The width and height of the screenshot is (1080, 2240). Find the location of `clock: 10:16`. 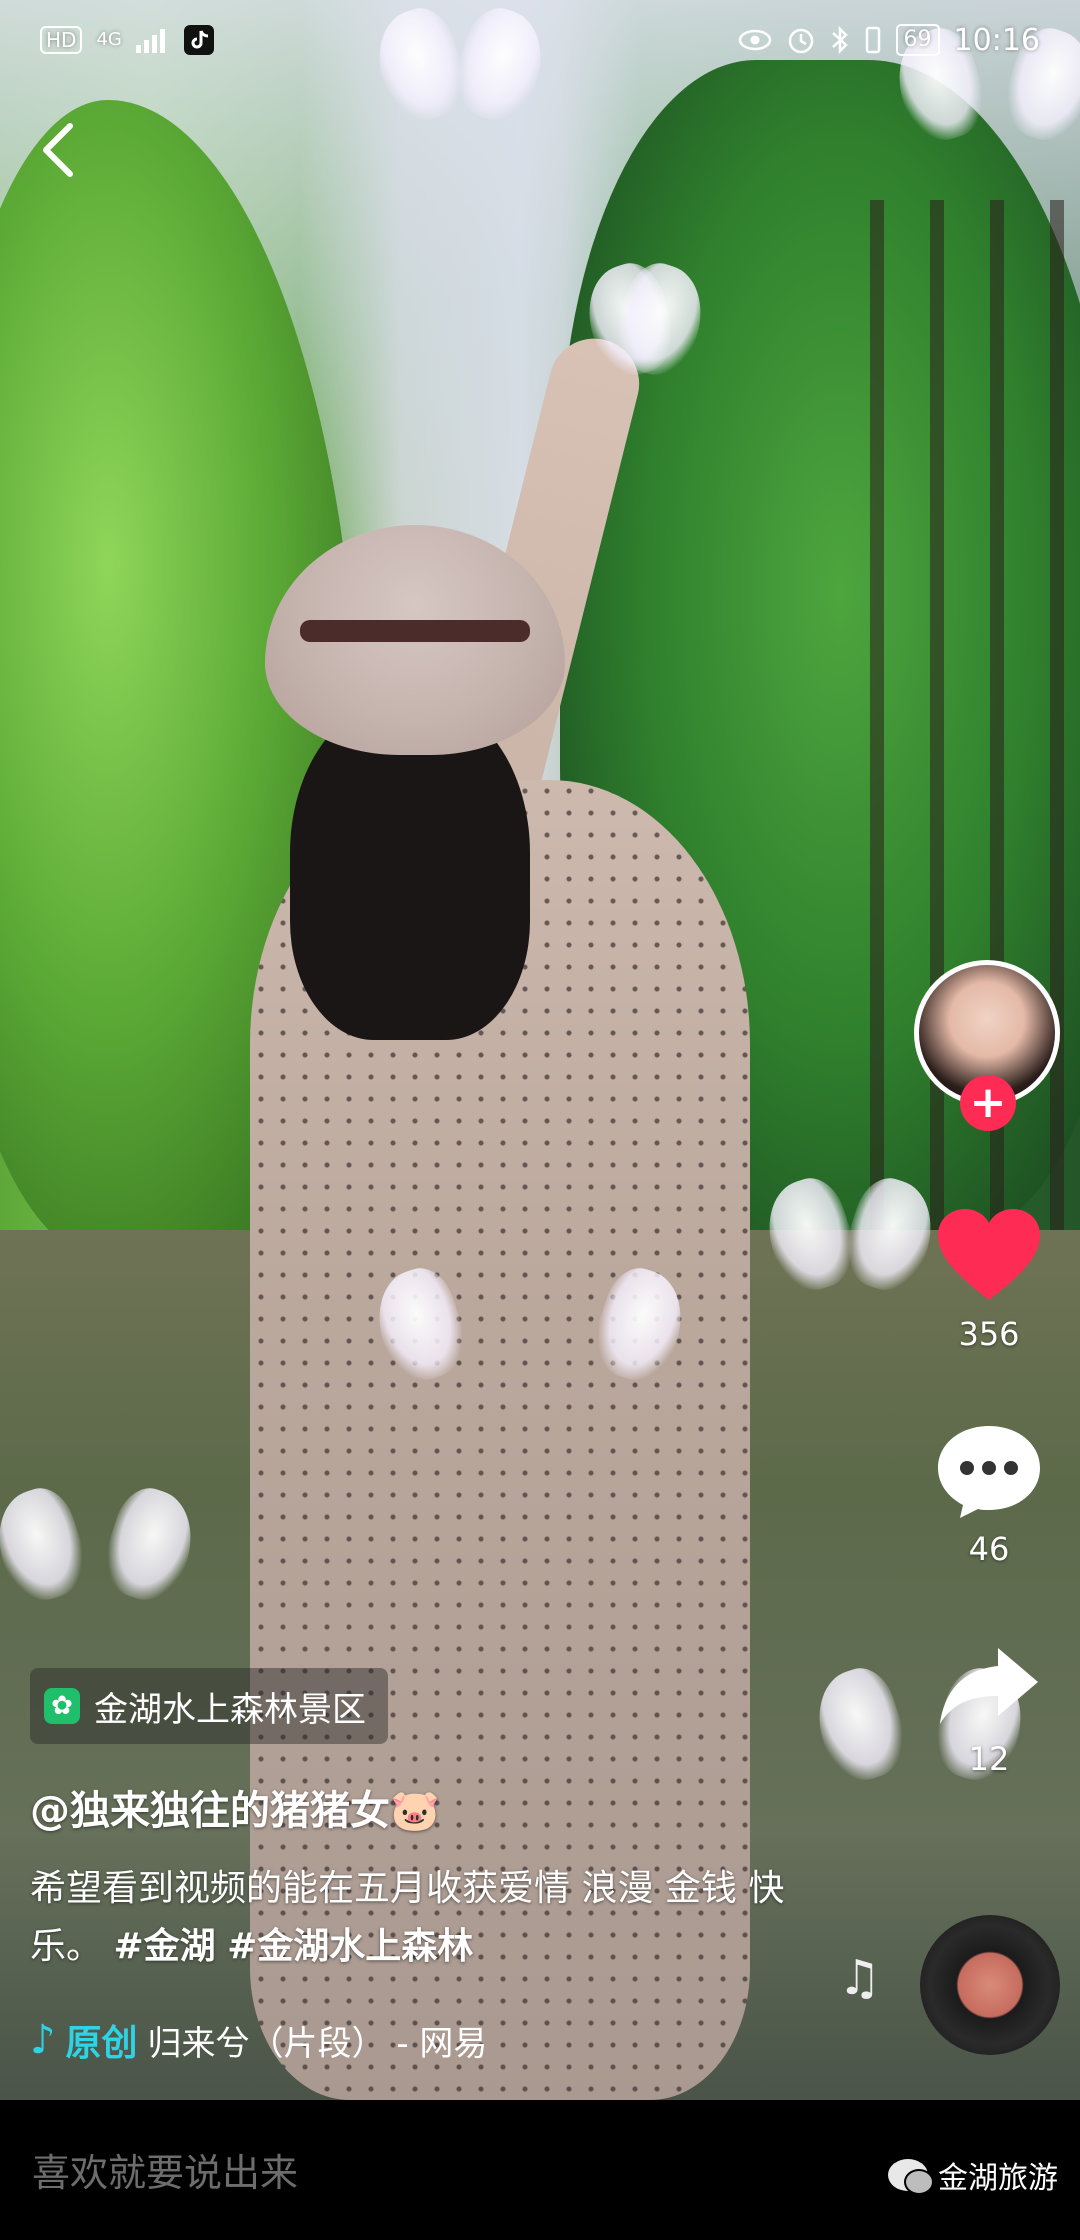

clock: 10:16 is located at coordinates (996, 40).